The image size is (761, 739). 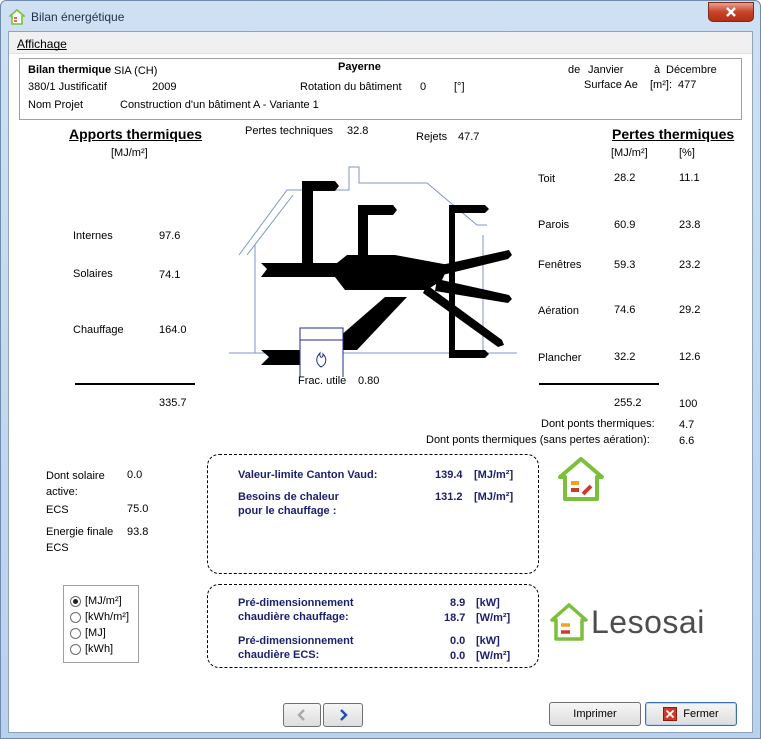 I want to click on apports-chauffage-label: Chauffage, so click(x=98, y=330).